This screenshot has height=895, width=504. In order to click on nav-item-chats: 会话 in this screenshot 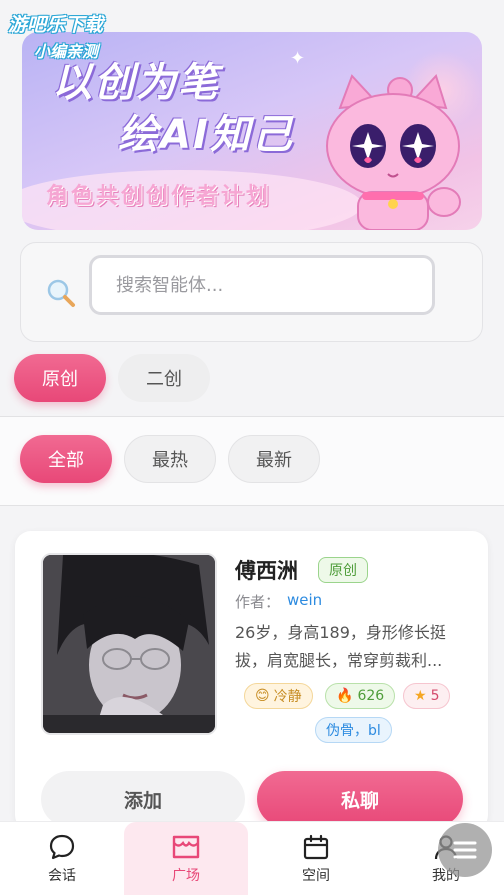, I will do `click(62, 858)`.